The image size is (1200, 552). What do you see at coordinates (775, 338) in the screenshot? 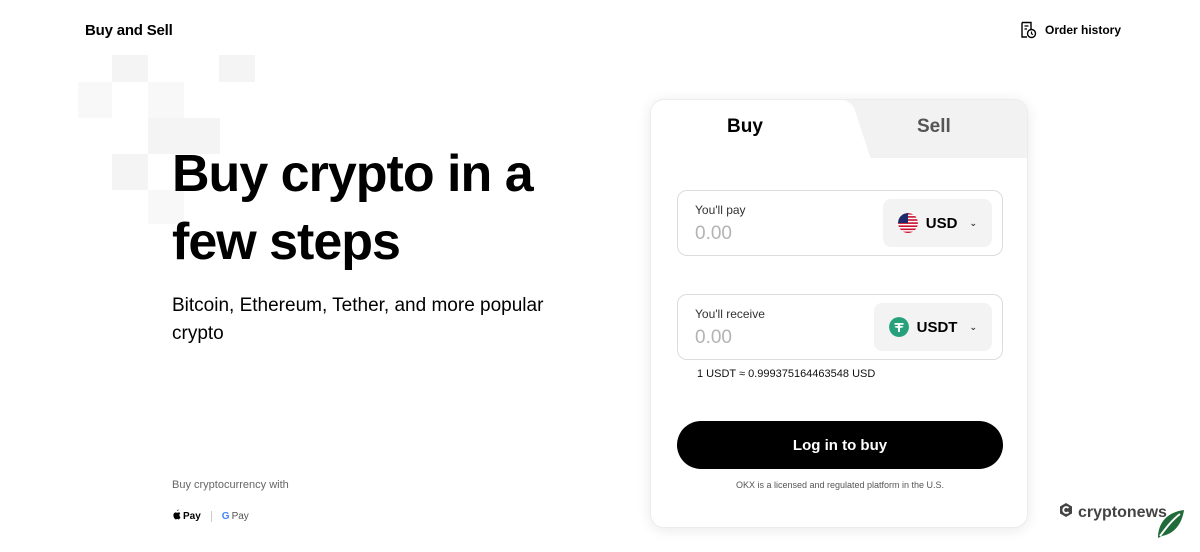
I see `receive-amount-input` at bounding box center [775, 338].